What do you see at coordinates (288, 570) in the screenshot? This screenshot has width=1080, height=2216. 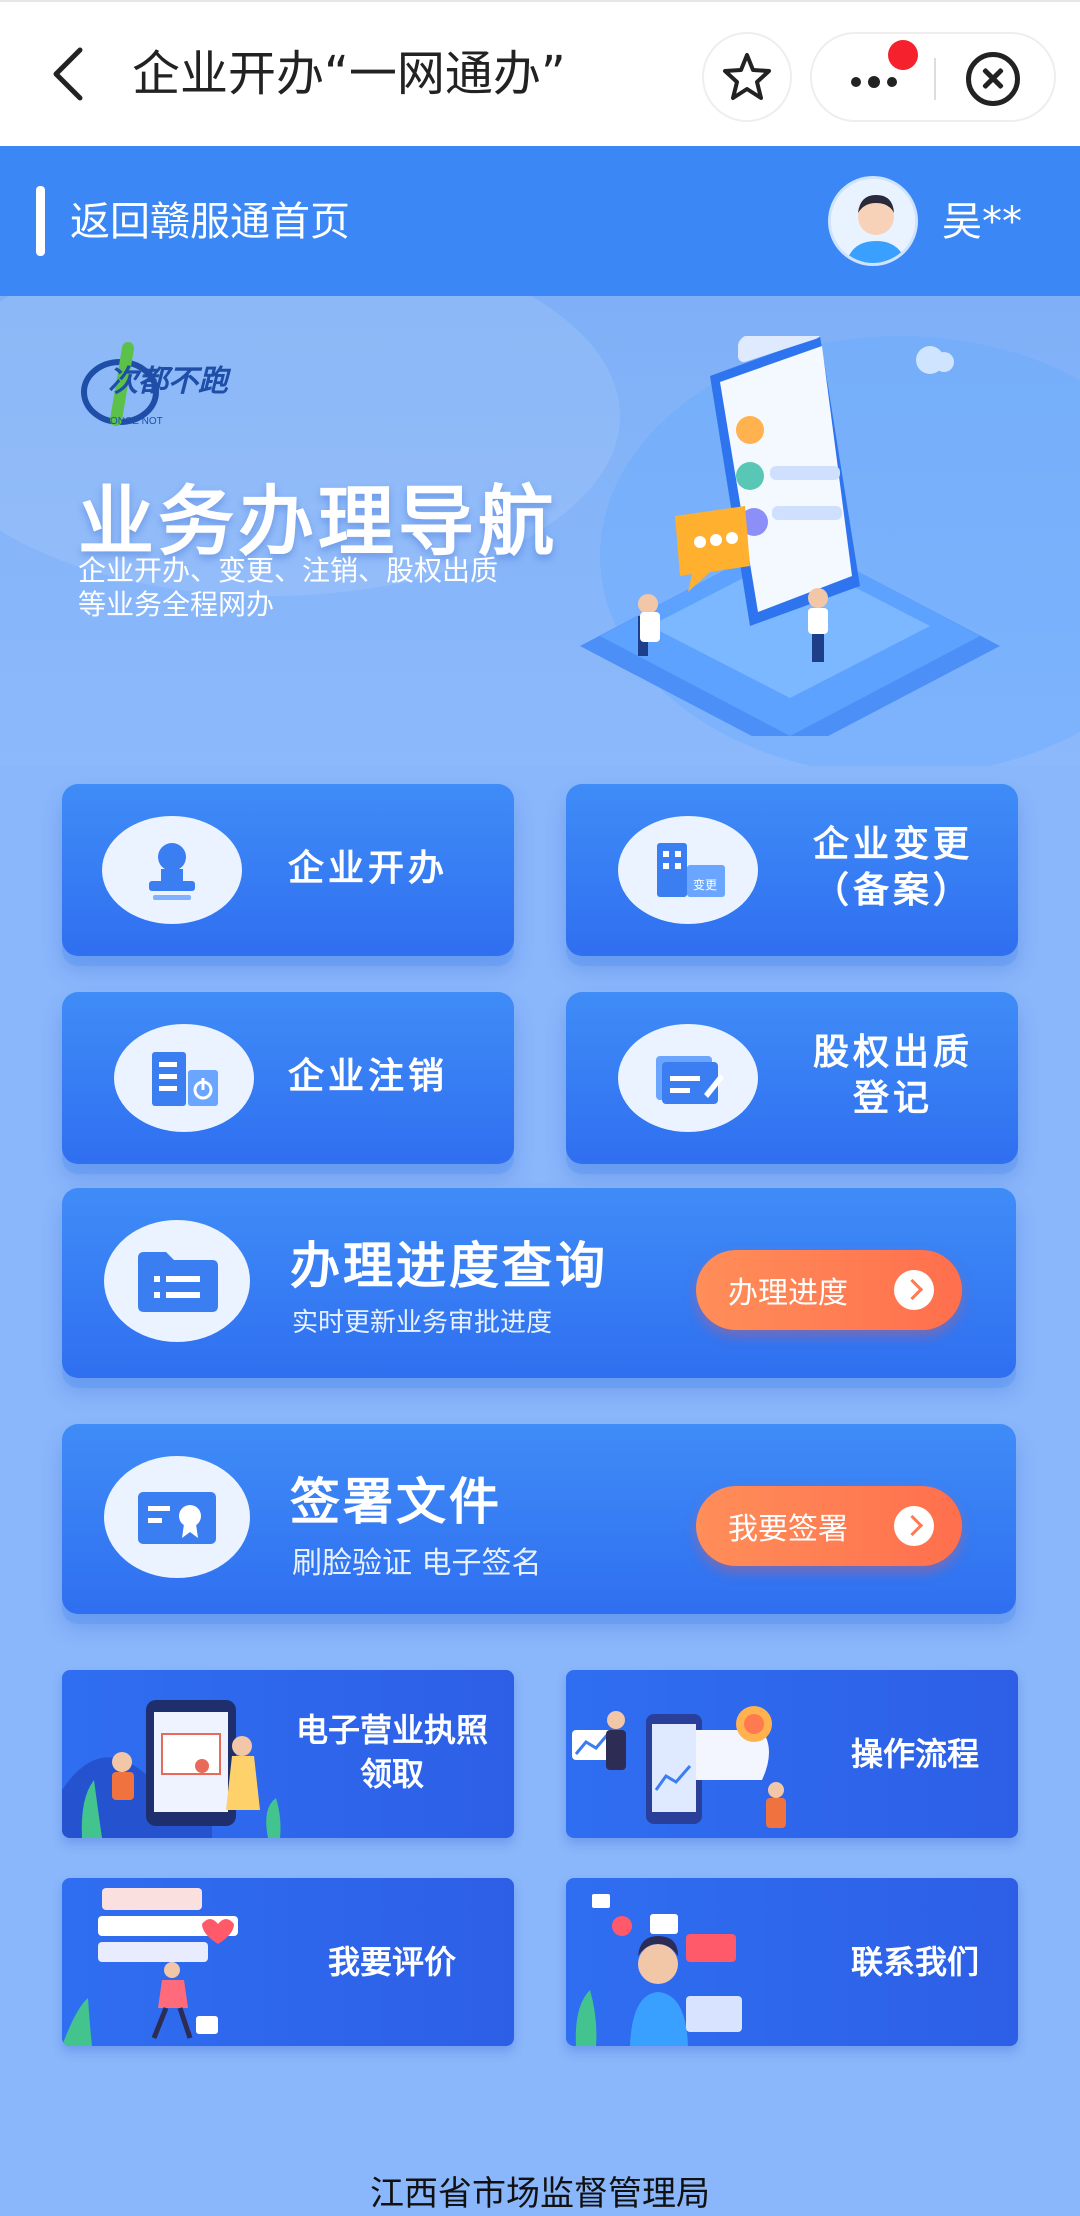 I see `hero-subtitle: 企业开办、变更、注销、股权出质` at bounding box center [288, 570].